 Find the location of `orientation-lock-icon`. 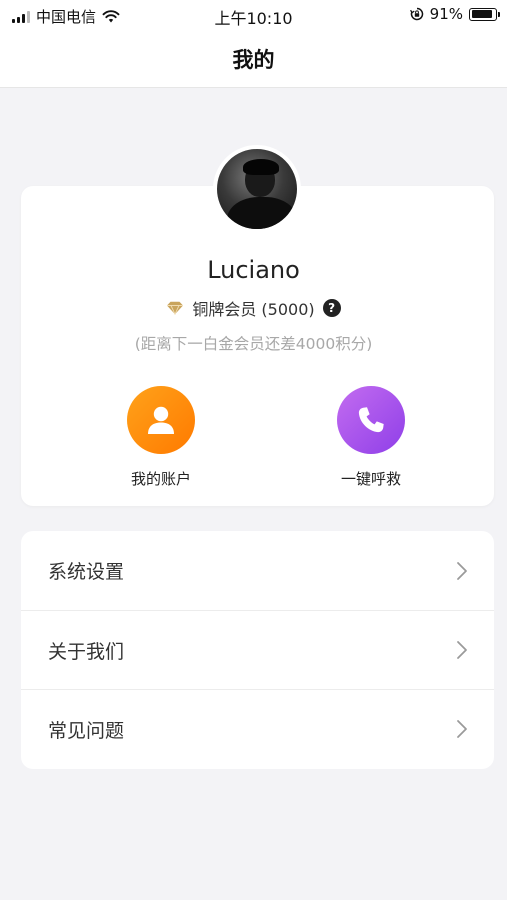

orientation-lock-icon is located at coordinates (416, 14).